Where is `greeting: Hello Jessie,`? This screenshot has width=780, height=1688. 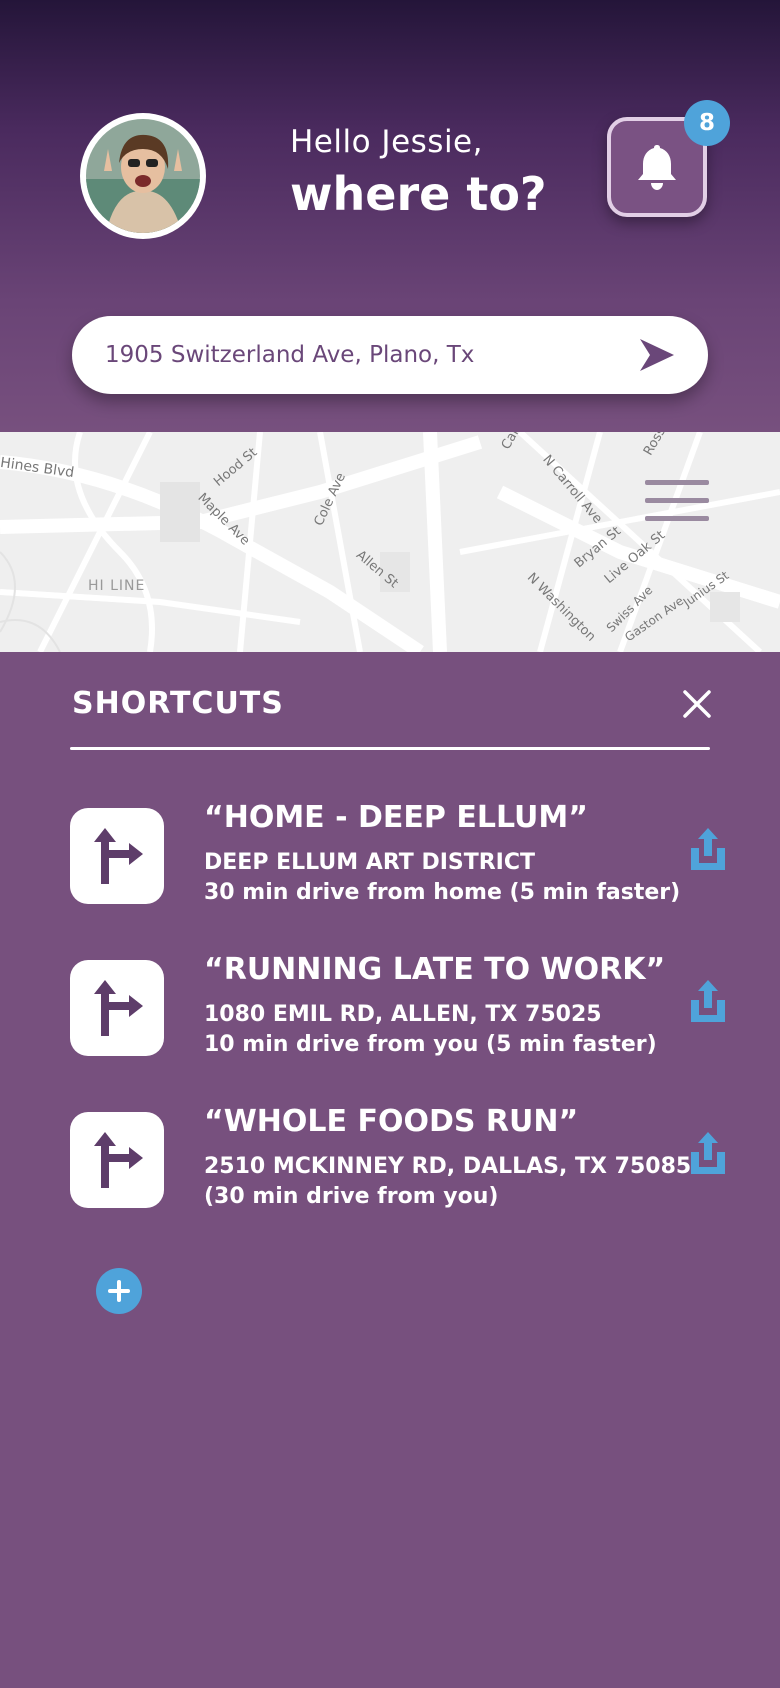 greeting: Hello Jessie, is located at coordinates (386, 142).